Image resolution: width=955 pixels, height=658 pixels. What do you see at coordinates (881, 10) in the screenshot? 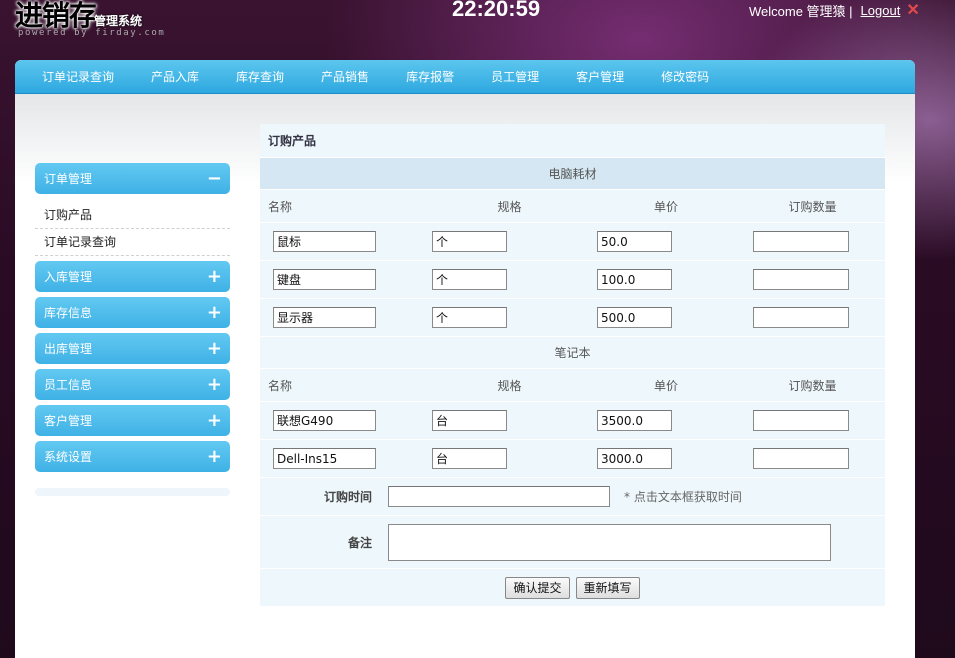
I see `logout-link: Logout` at bounding box center [881, 10].